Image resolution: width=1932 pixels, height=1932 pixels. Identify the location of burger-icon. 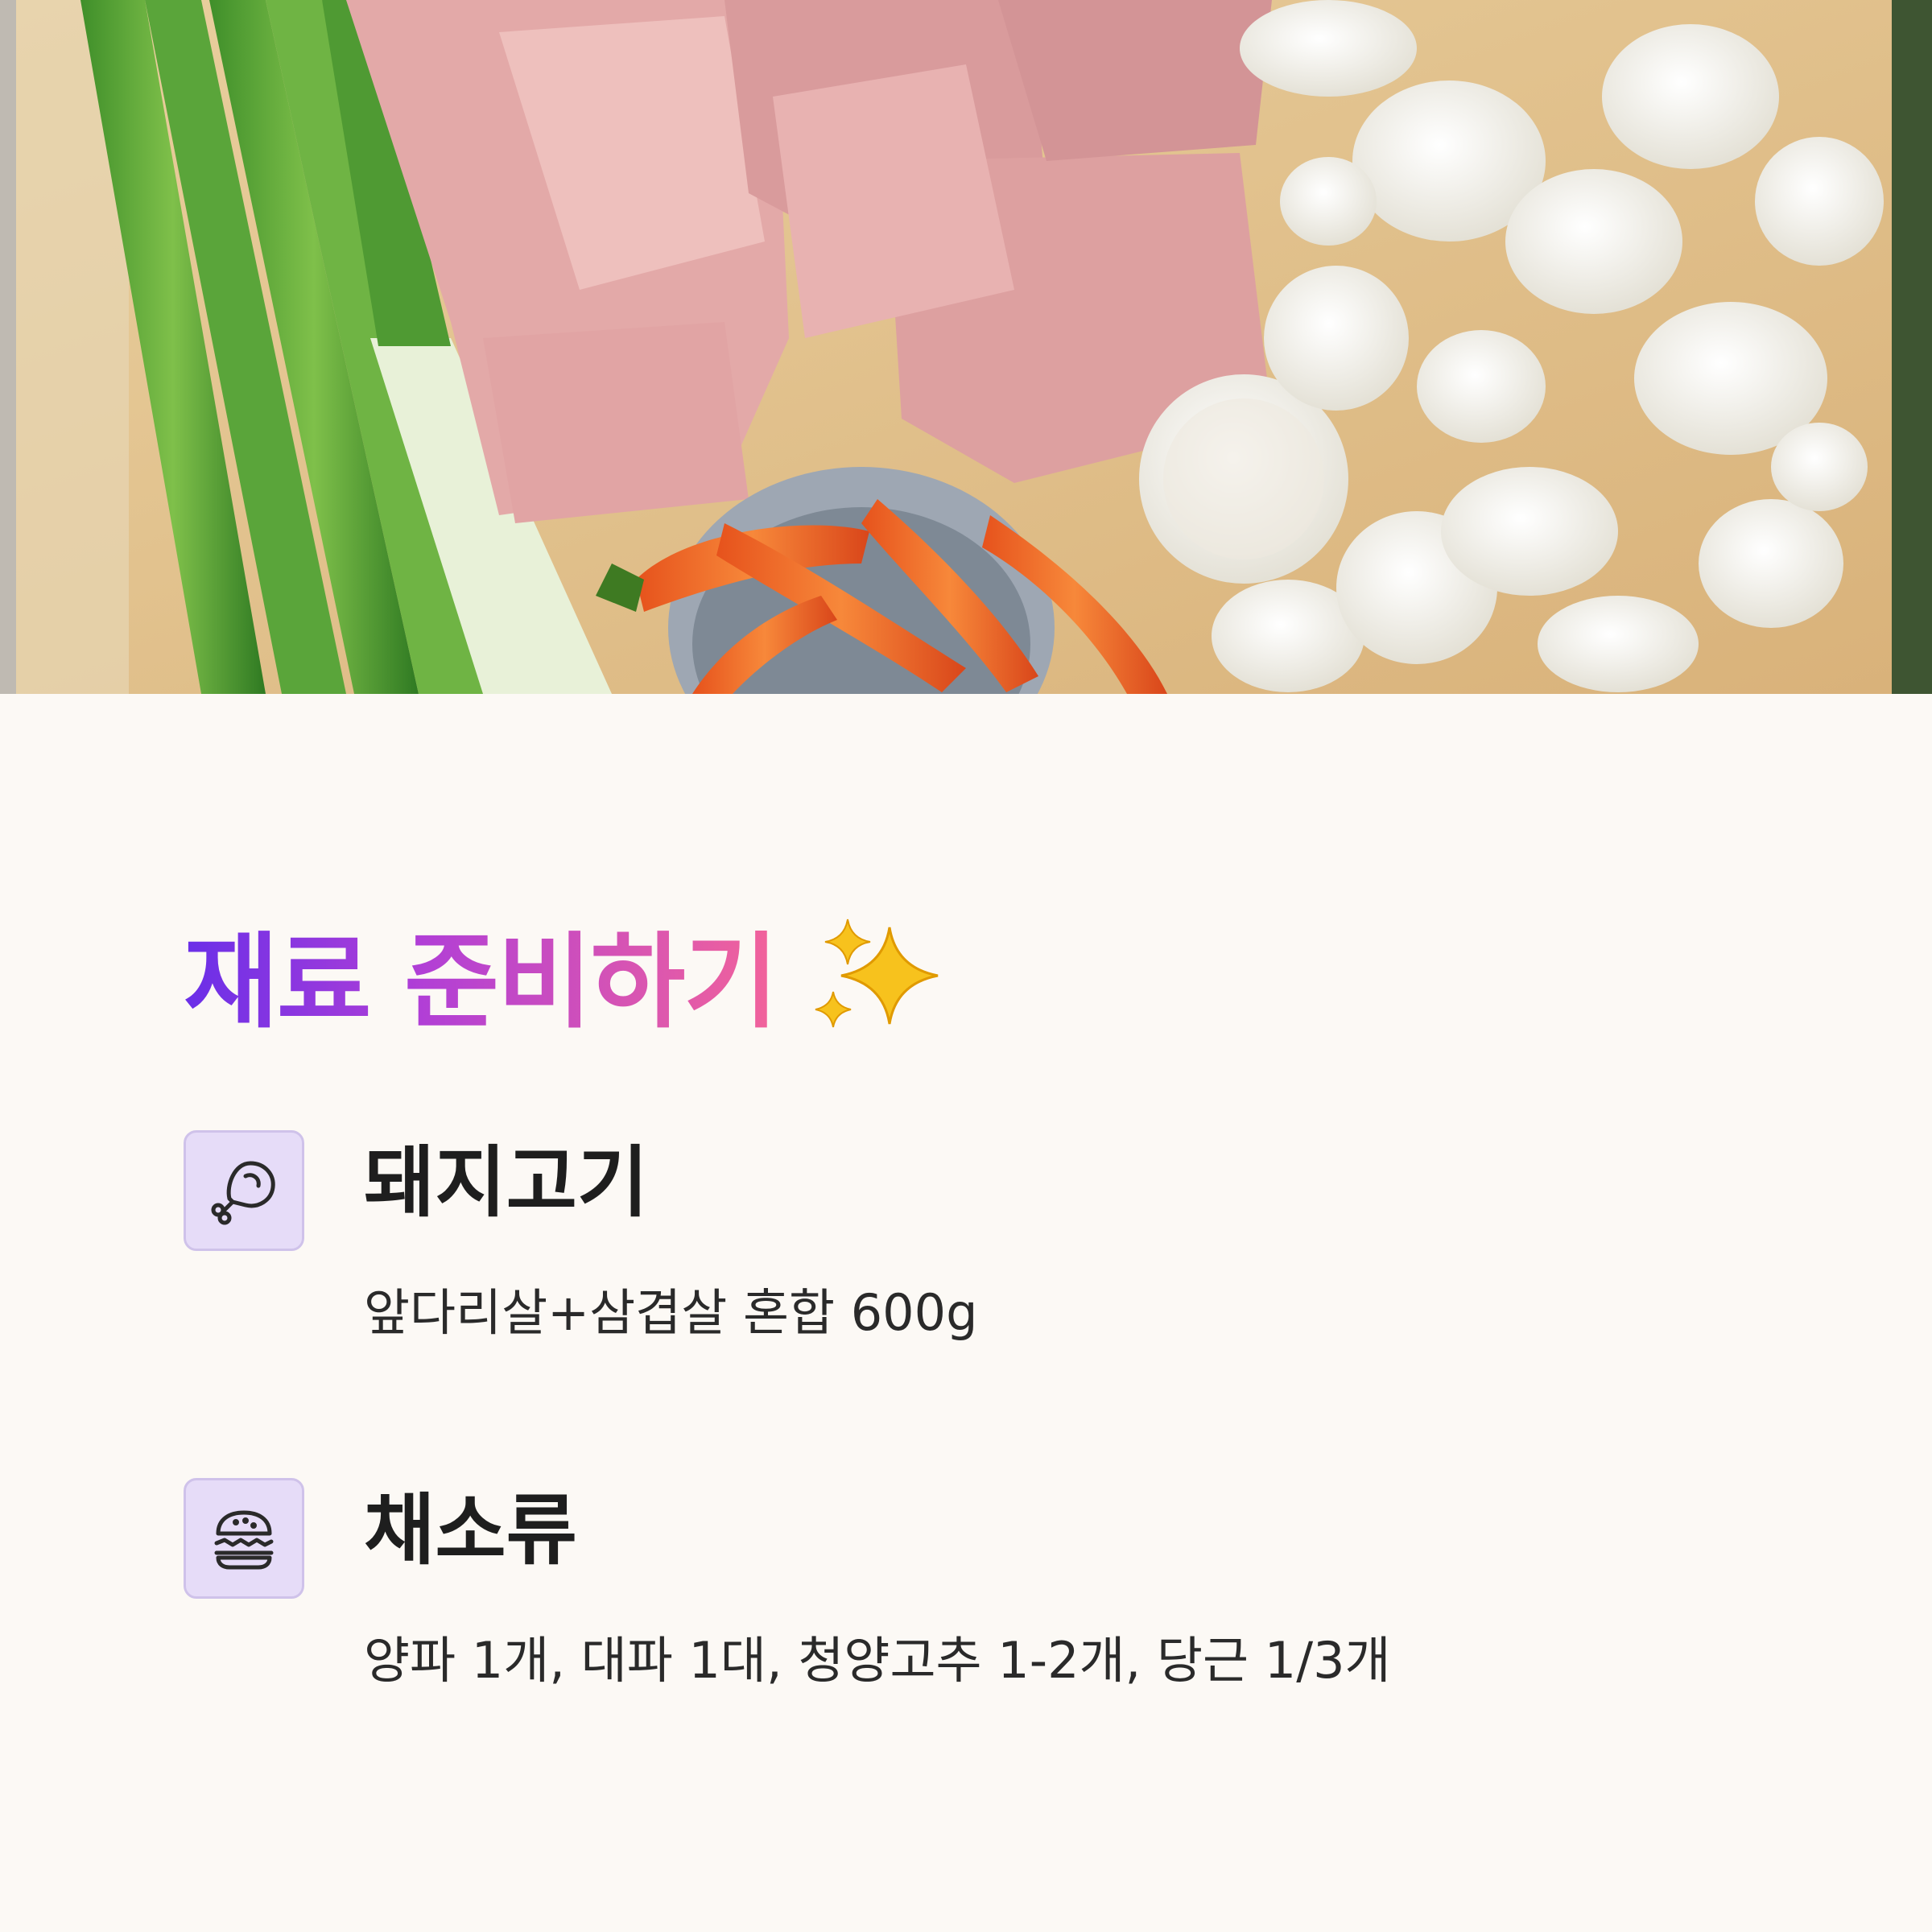
(244, 1538).